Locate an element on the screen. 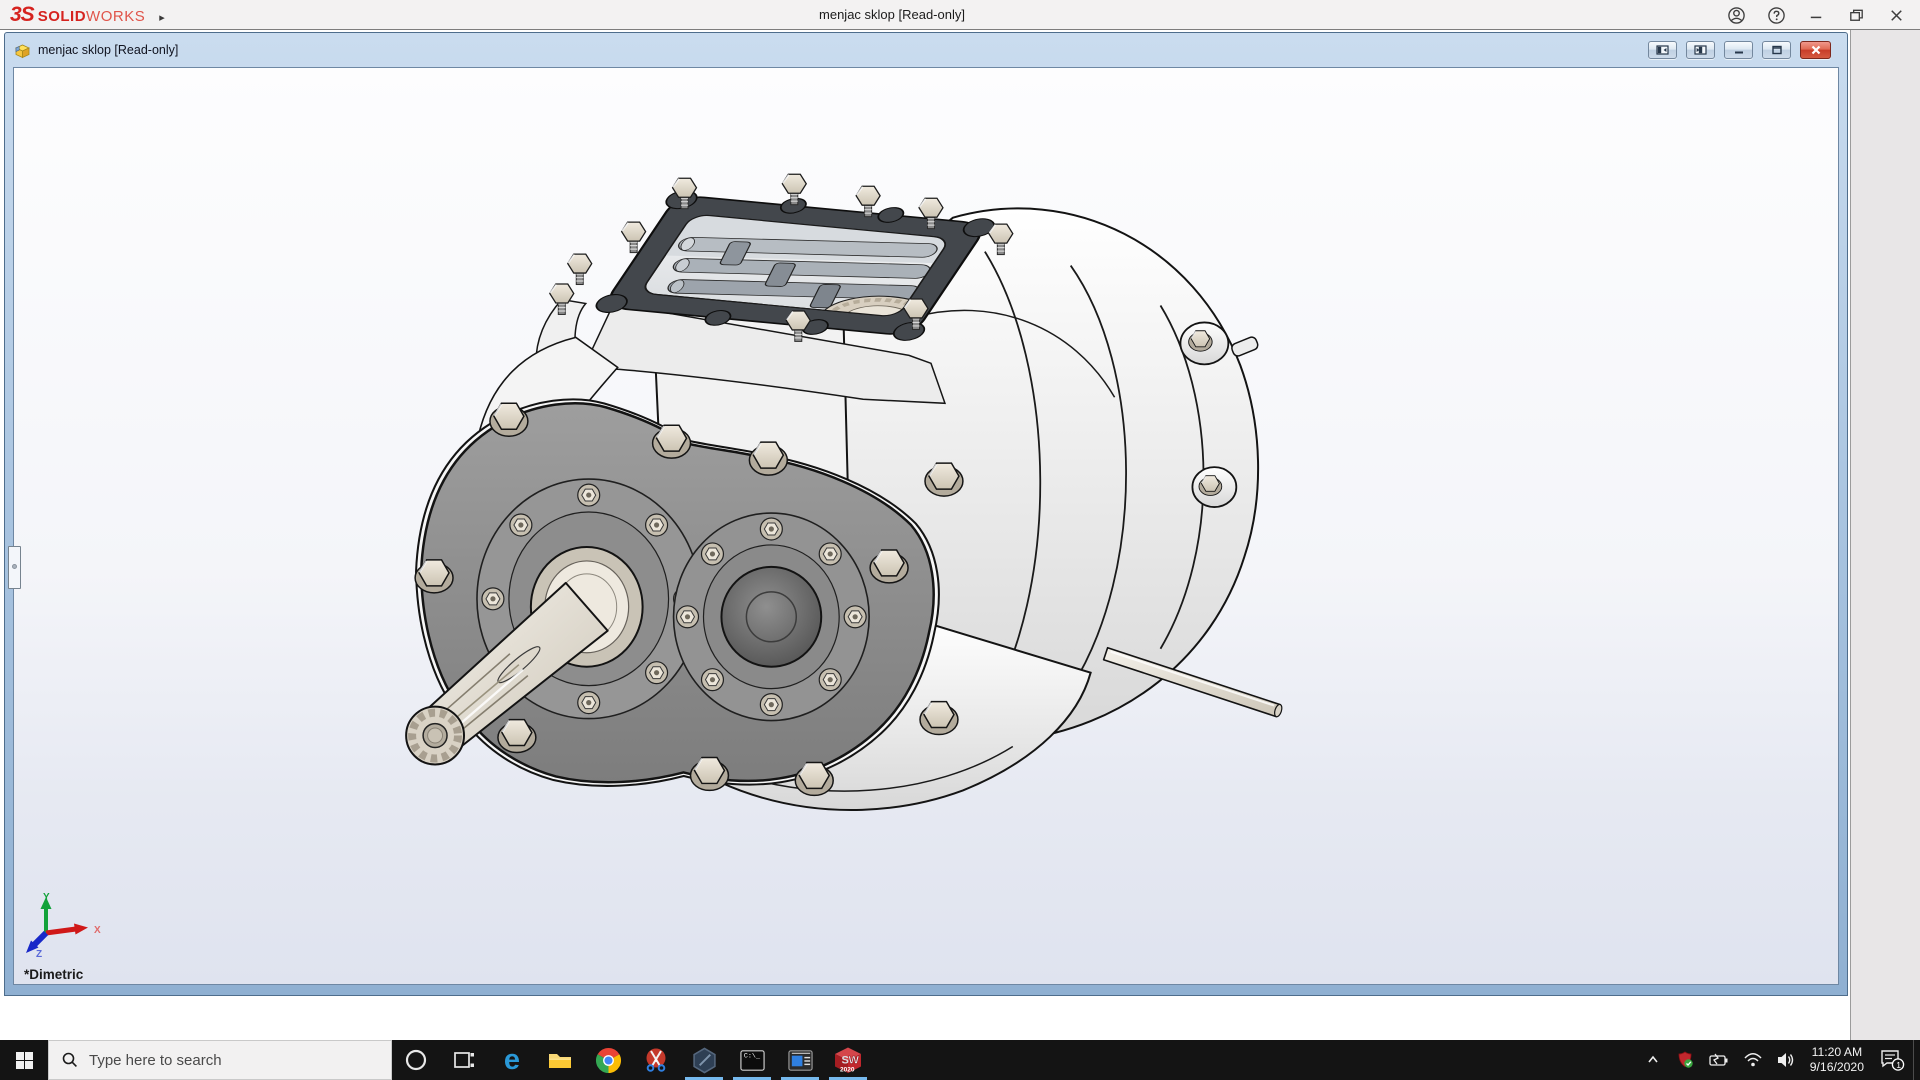  tab-grip-dot is located at coordinates (14, 566).